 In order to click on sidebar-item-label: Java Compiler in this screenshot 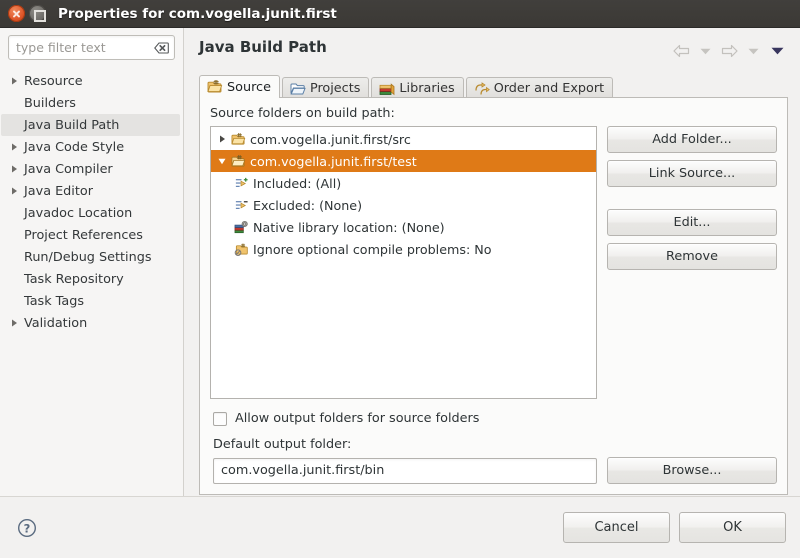, I will do `click(68, 169)`.